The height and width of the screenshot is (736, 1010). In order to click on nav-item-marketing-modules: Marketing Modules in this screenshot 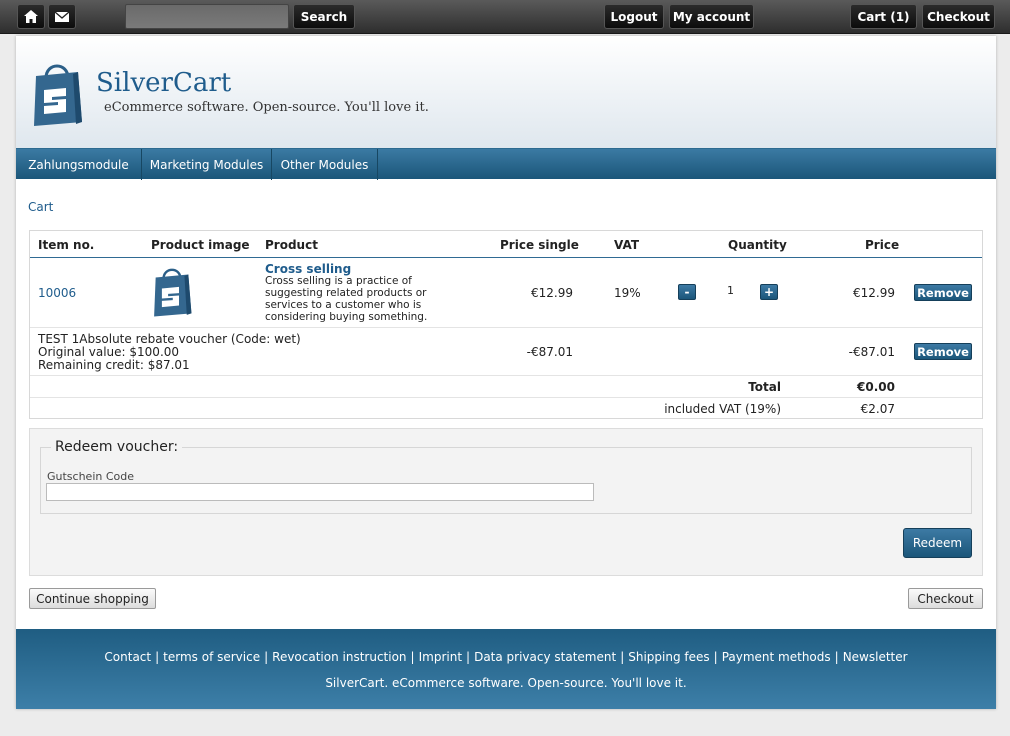, I will do `click(207, 164)`.